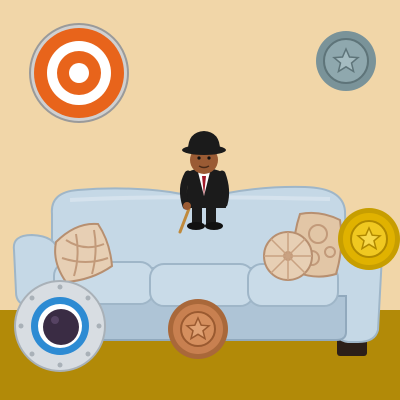 The width and height of the screenshot is (400, 400). I want to click on target-button, so click(79, 73).